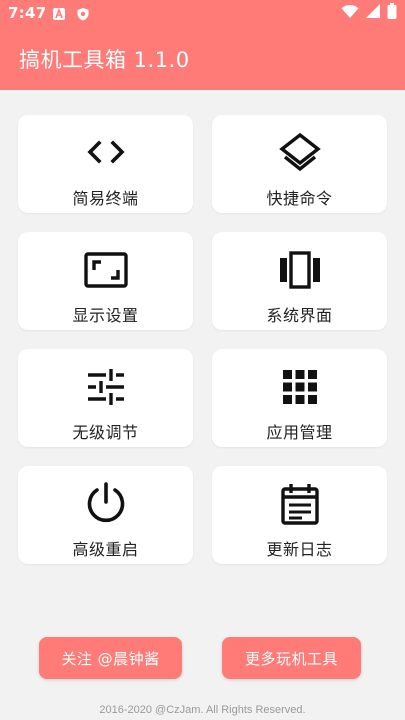 The width and height of the screenshot is (405, 720). What do you see at coordinates (350, 13) in the screenshot?
I see `wifi-icon` at bounding box center [350, 13].